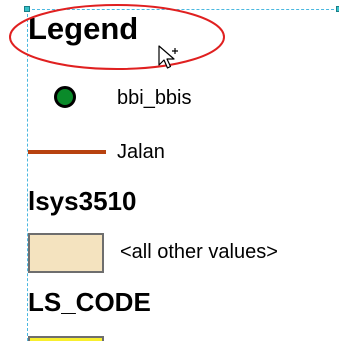 This screenshot has width=339, height=341. I want to click on legend-item-label: <all other values>, so click(199, 252).